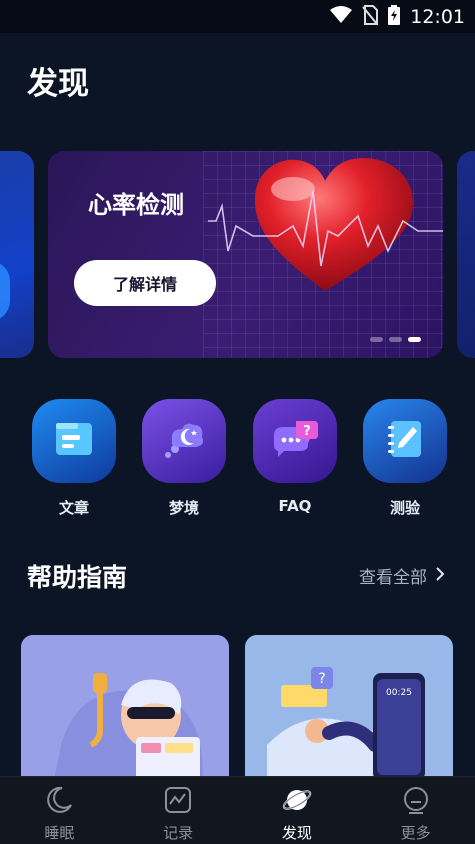  I want to click on carousel-card-previous, so click(17, 254).